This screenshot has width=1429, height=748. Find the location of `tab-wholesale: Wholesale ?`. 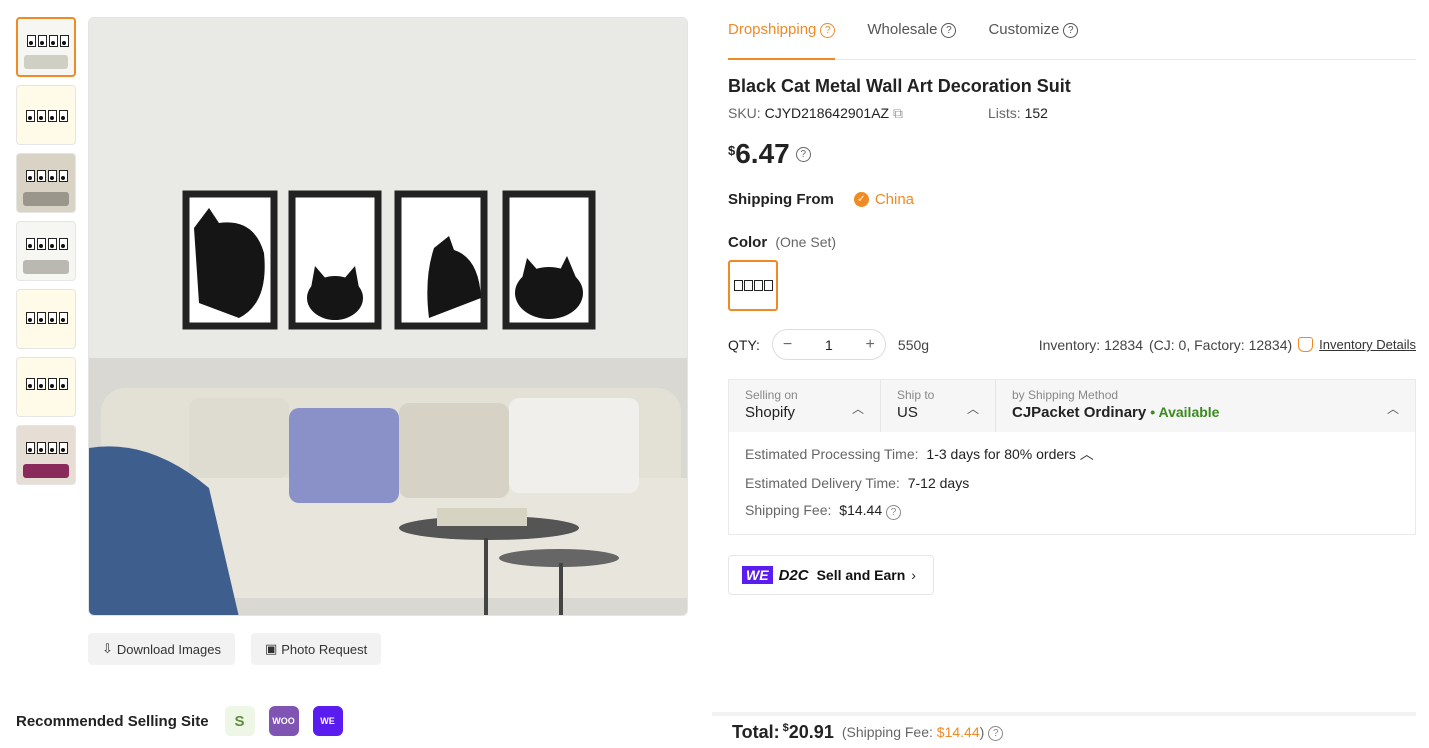

tab-wholesale: Wholesale ? is located at coordinates (912, 35).